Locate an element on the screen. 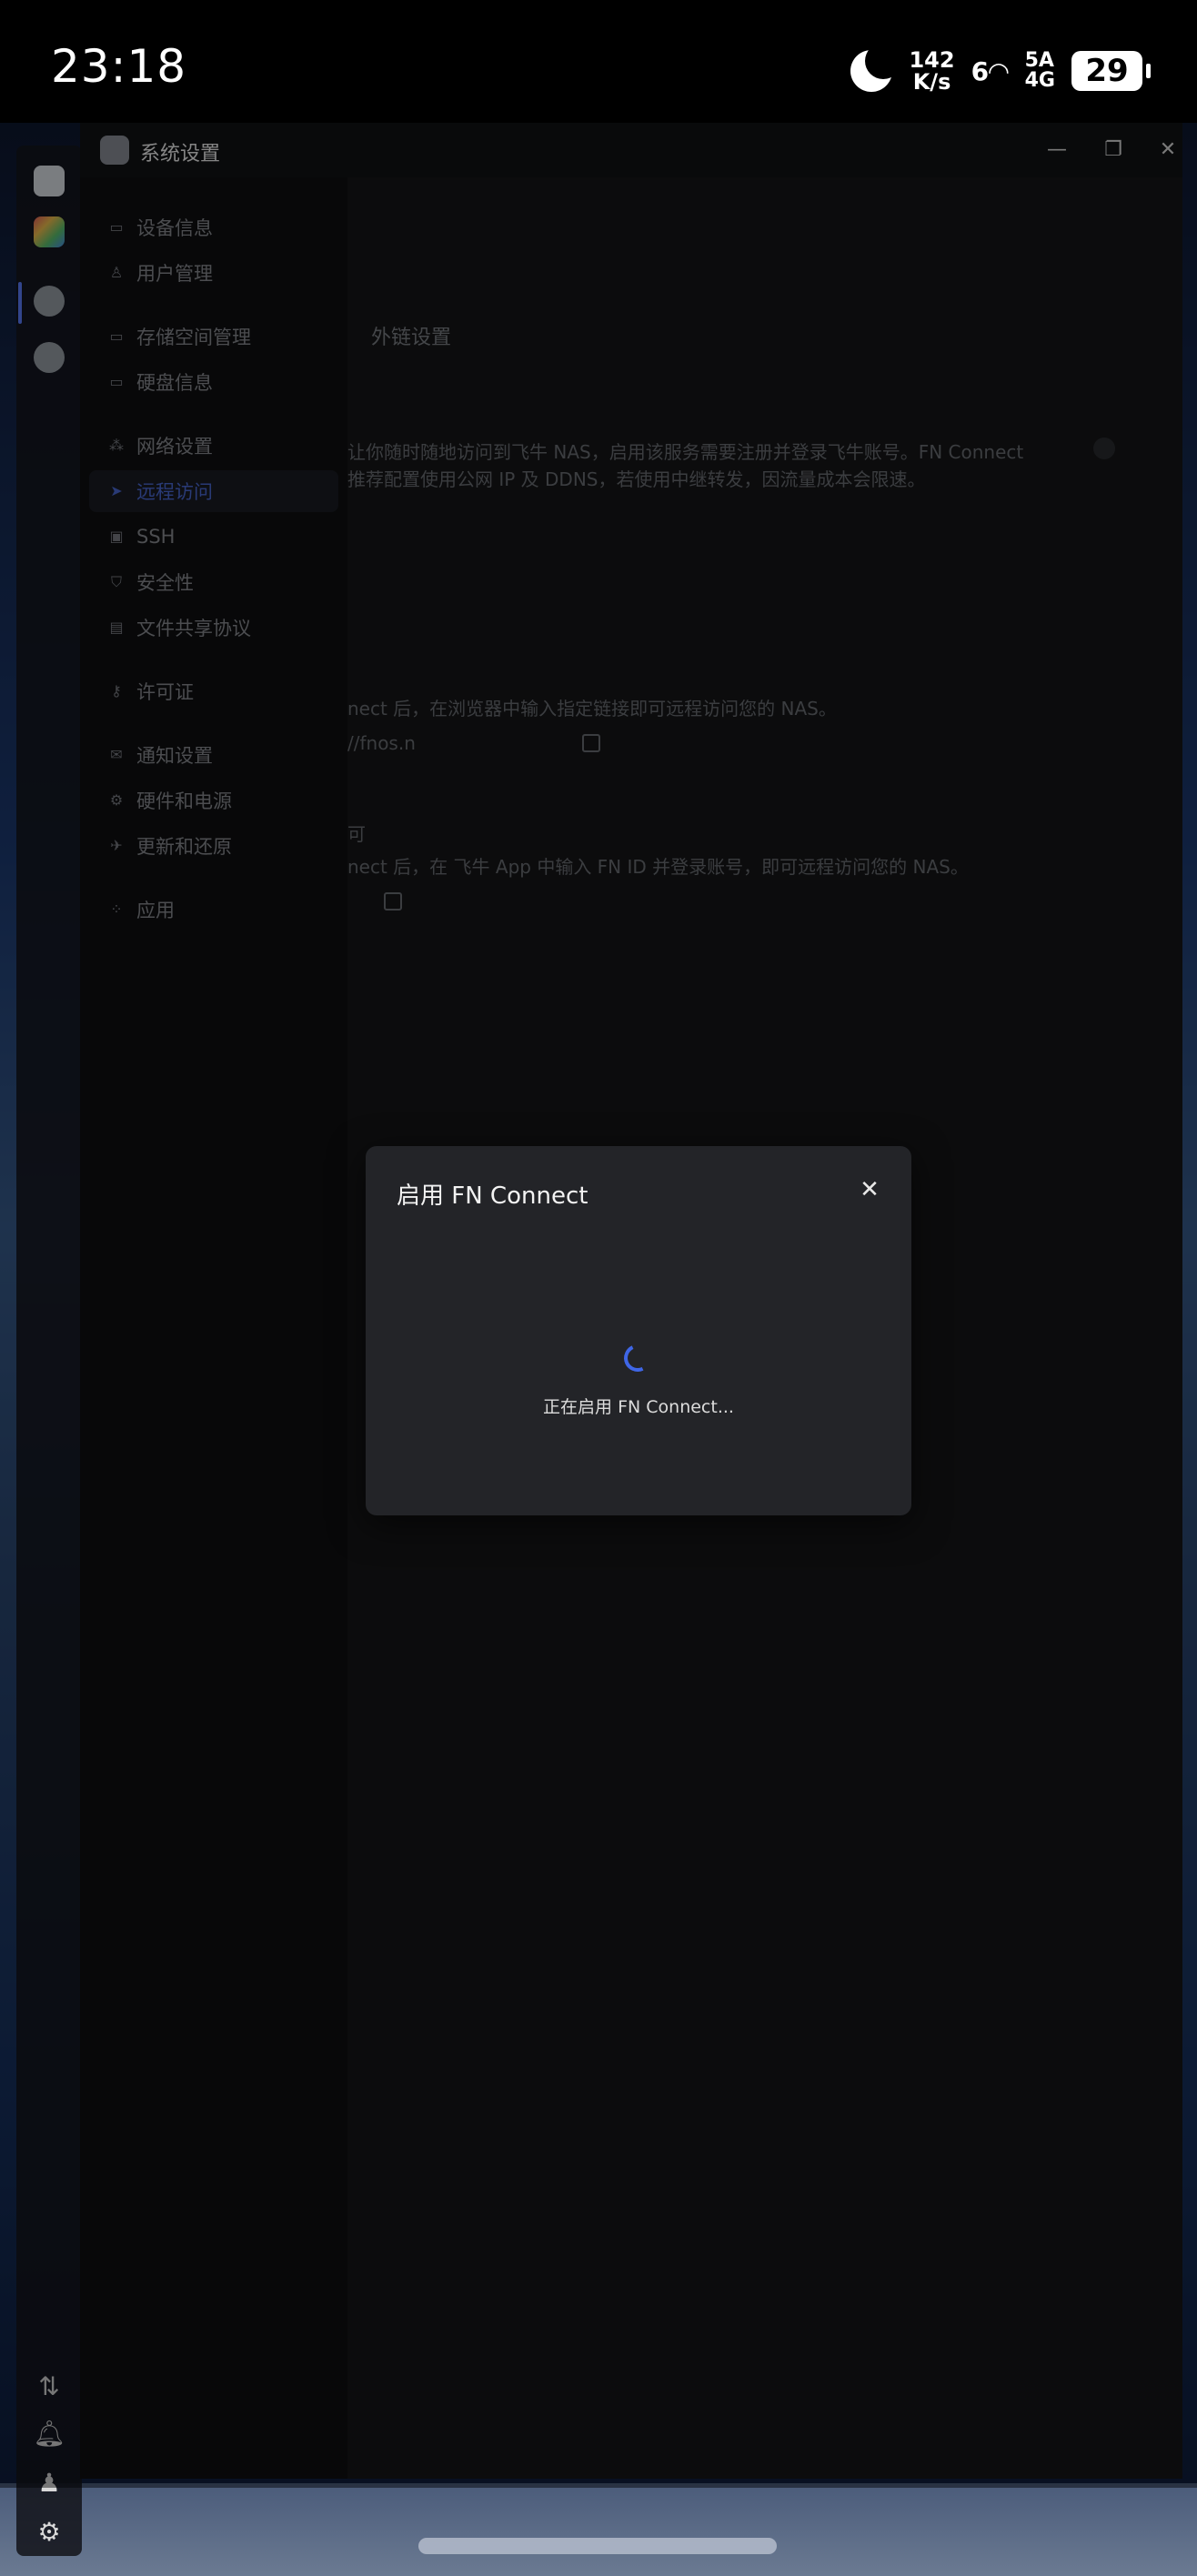 The height and width of the screenshot is (2576, 1197). wifi-icon: 6◠ is located at coordinates (990, 70).